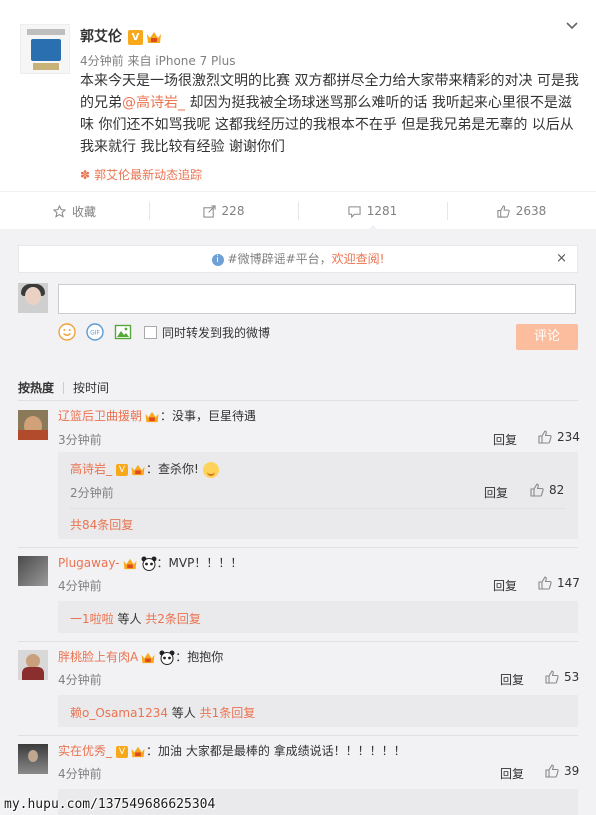  I want to click on sub-reply-time: 2分钟前, so click(92, 493).